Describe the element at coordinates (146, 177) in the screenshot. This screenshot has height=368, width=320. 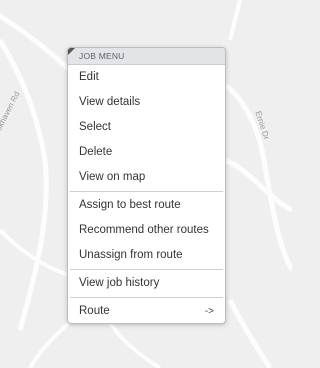
I see `menu-item-view-on-map: View on map` at that location.